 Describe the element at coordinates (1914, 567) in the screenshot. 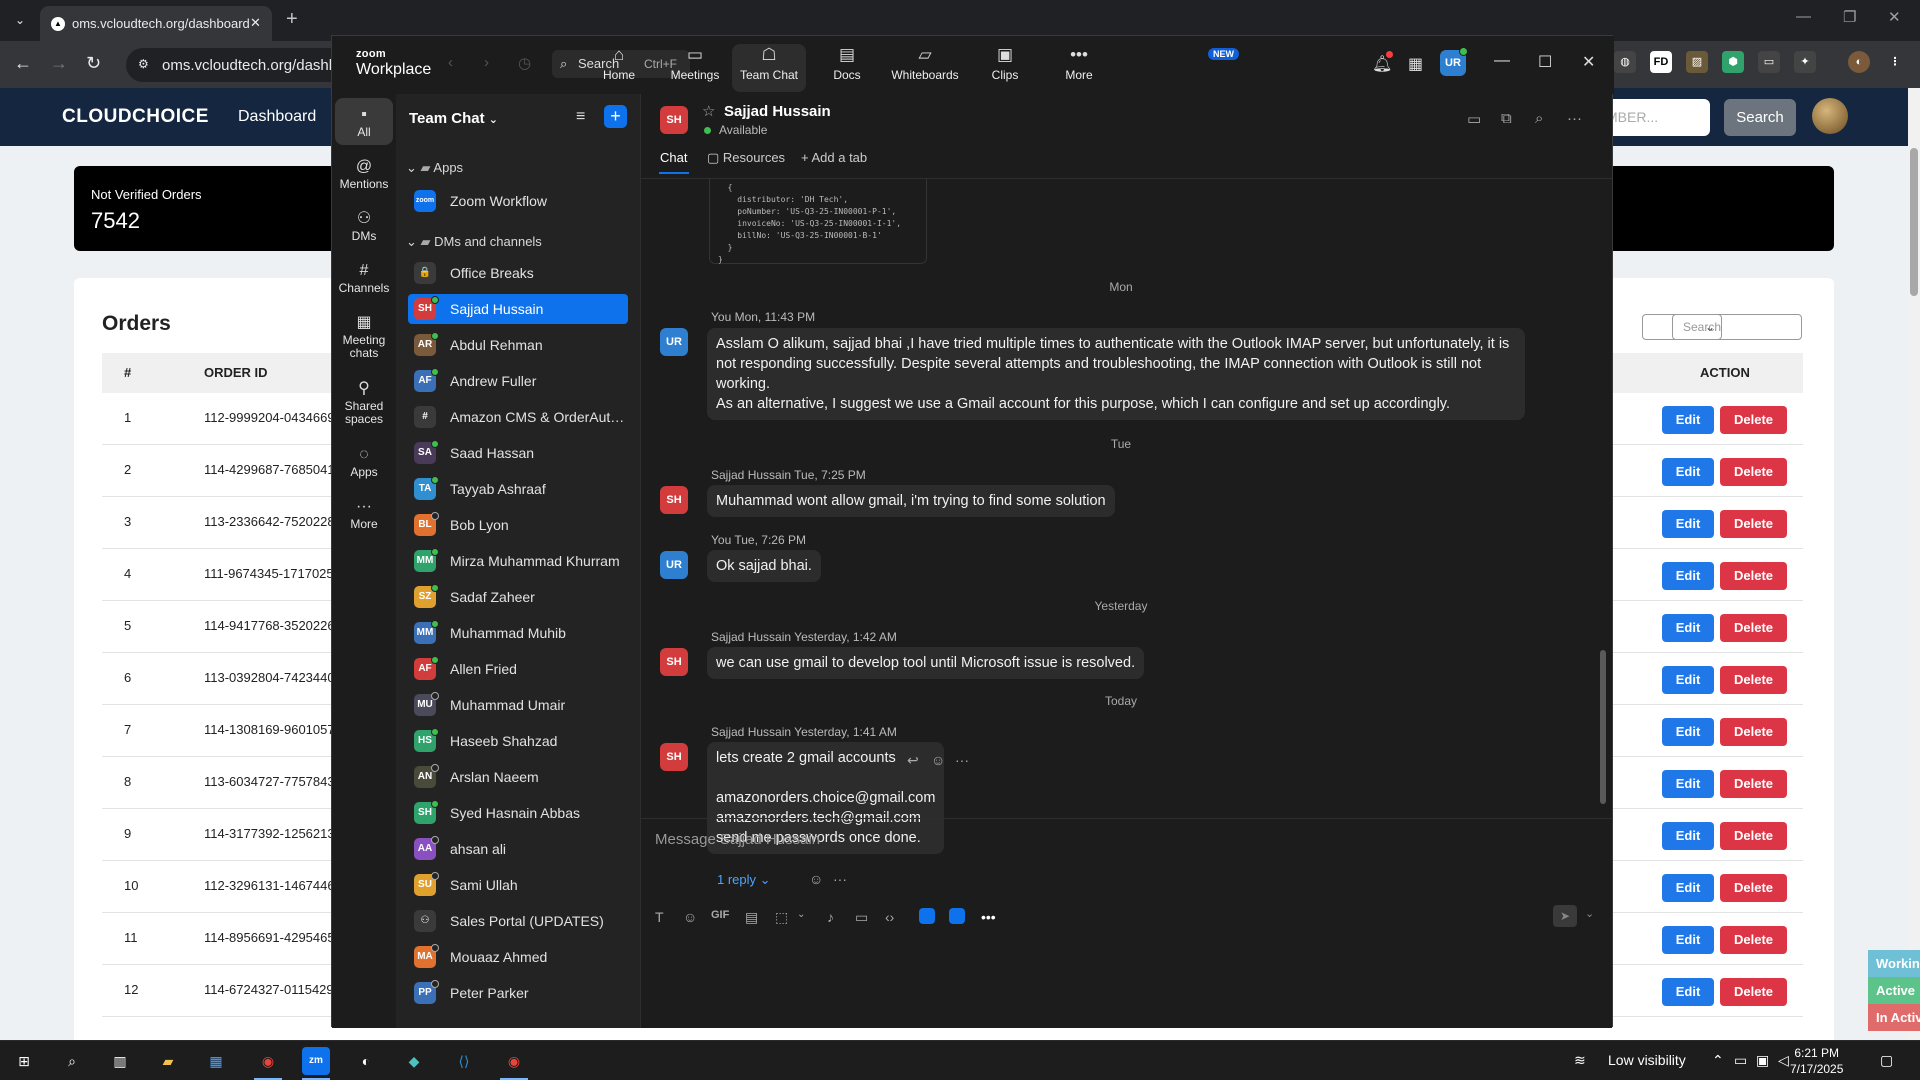

I see `page-scrollbar` at that location.